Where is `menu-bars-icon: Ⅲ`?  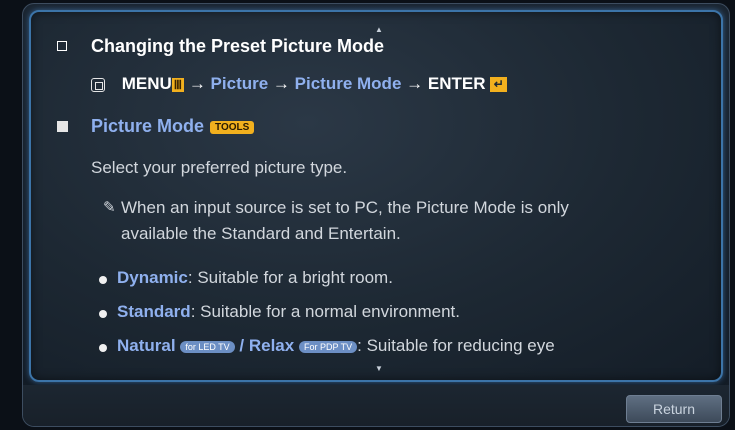 menu-bars-icon: Ⅲ is located at coordinates (178, 84).